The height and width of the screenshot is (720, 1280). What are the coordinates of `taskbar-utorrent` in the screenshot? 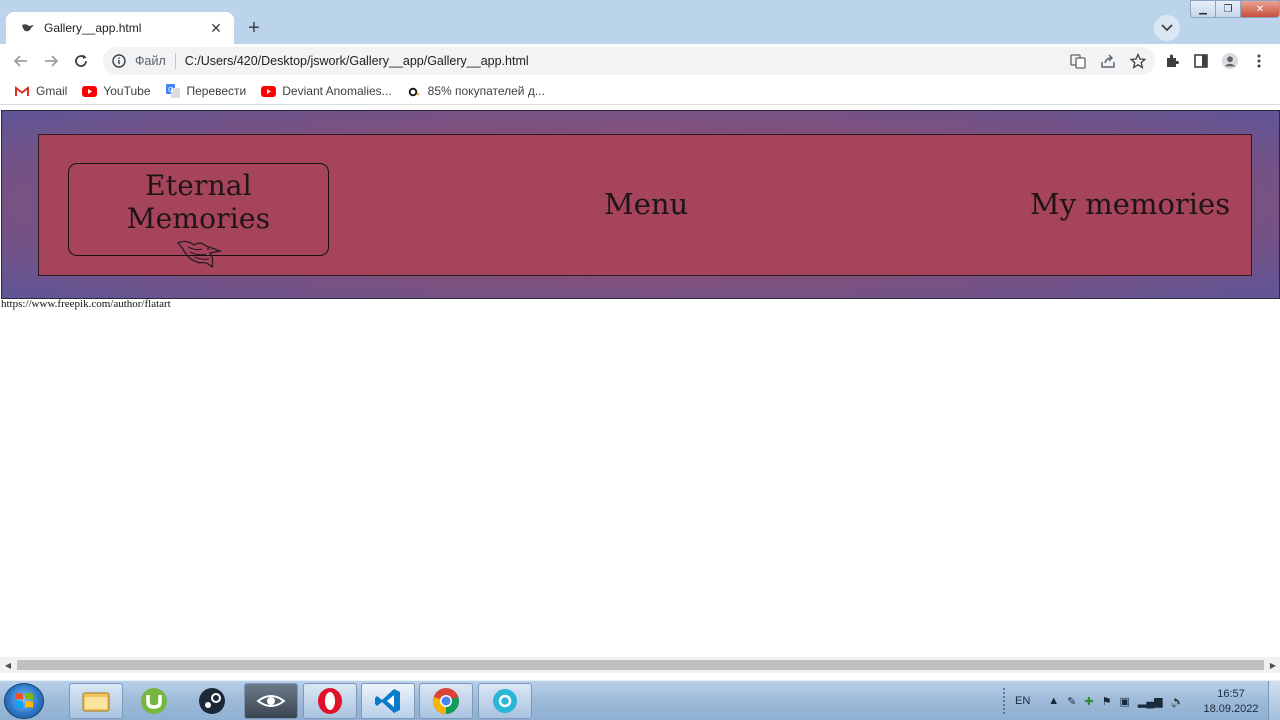 It's located at (154, 701).